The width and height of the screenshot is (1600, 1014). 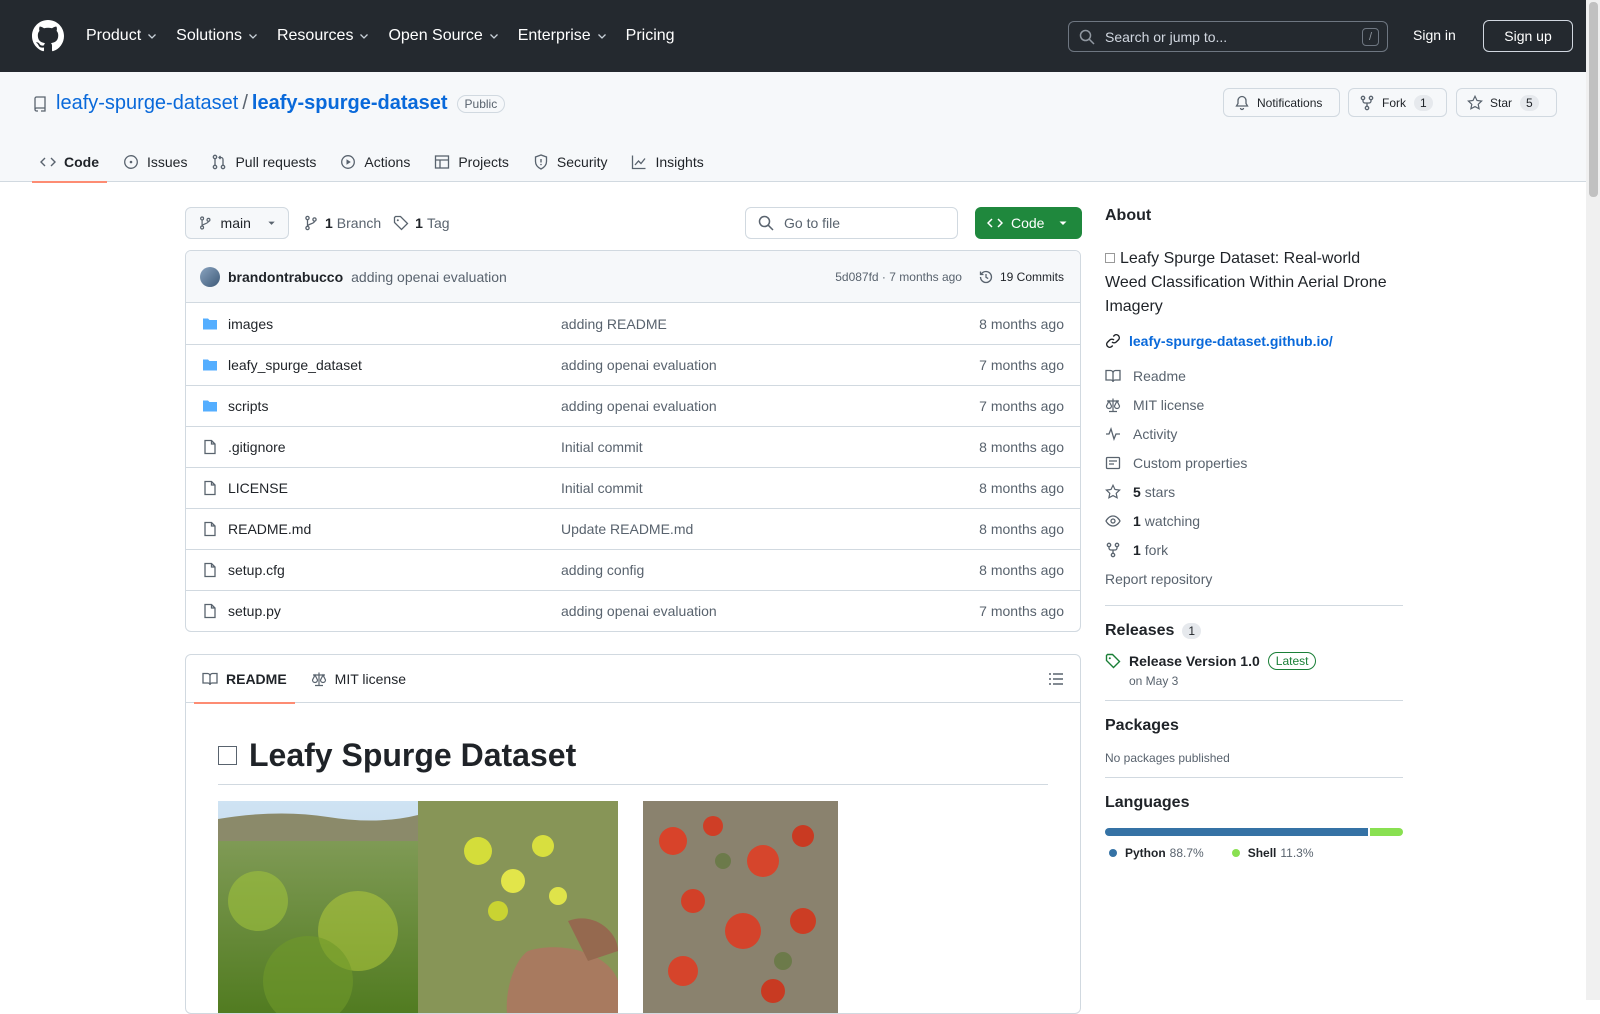 I want to click on tab-readme: README, so click(x=244, y=679).